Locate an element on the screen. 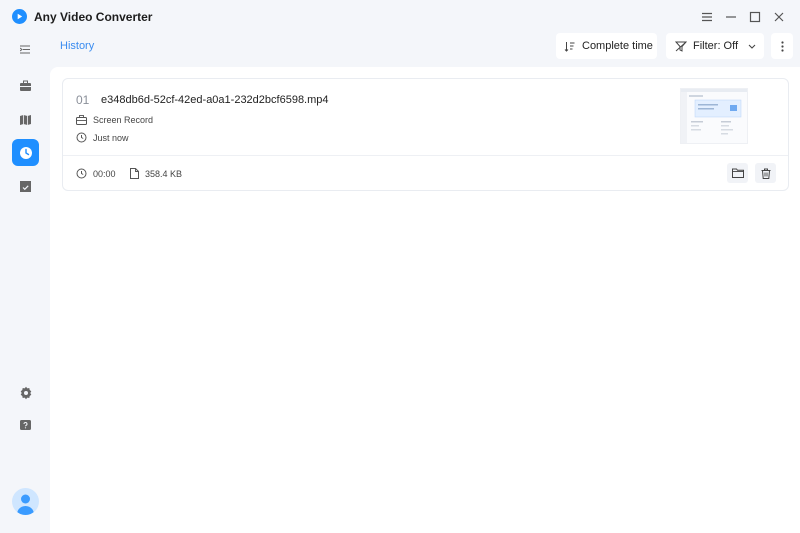  item-duration: 00:00 is located at coordinates (96, 173).